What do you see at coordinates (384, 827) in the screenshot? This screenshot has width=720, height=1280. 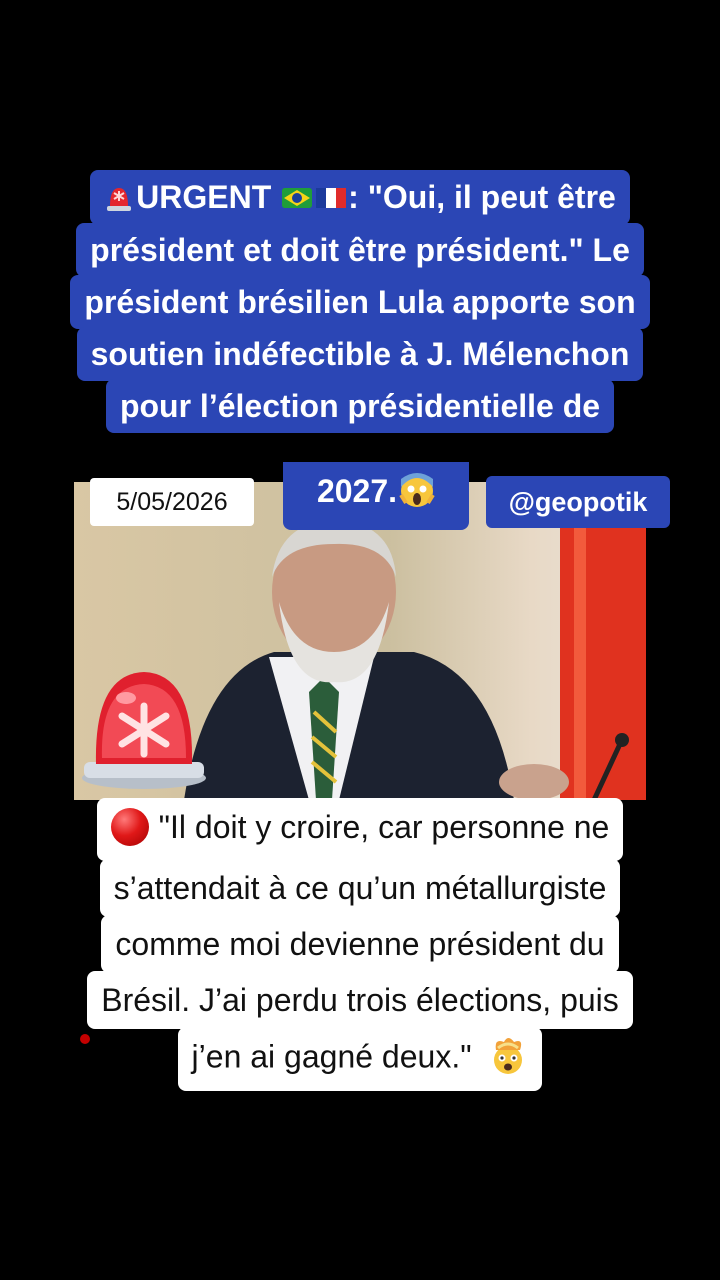 I see `quote-line-1-text: "Il doit y croire, car personne ne` at bounding box center [384, 827].